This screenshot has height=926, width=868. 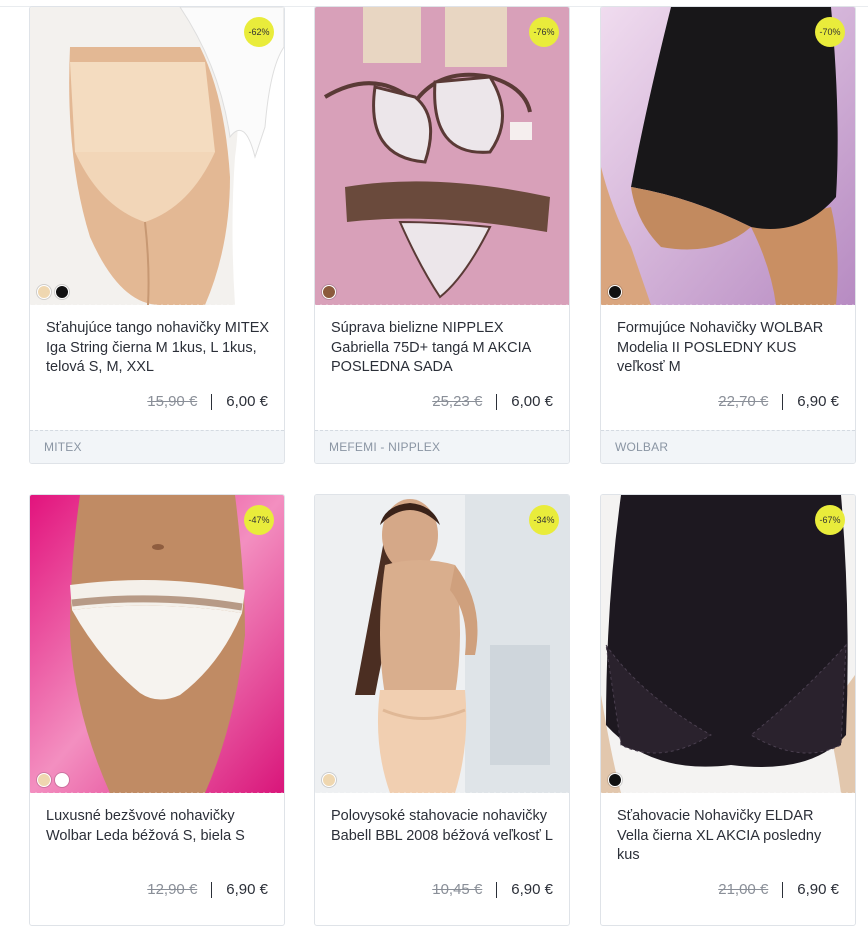 What do you see at coordinates (157, 446) in the screenshot?
I see `brand-bar: MITEX` at bounding box center [157, 446].